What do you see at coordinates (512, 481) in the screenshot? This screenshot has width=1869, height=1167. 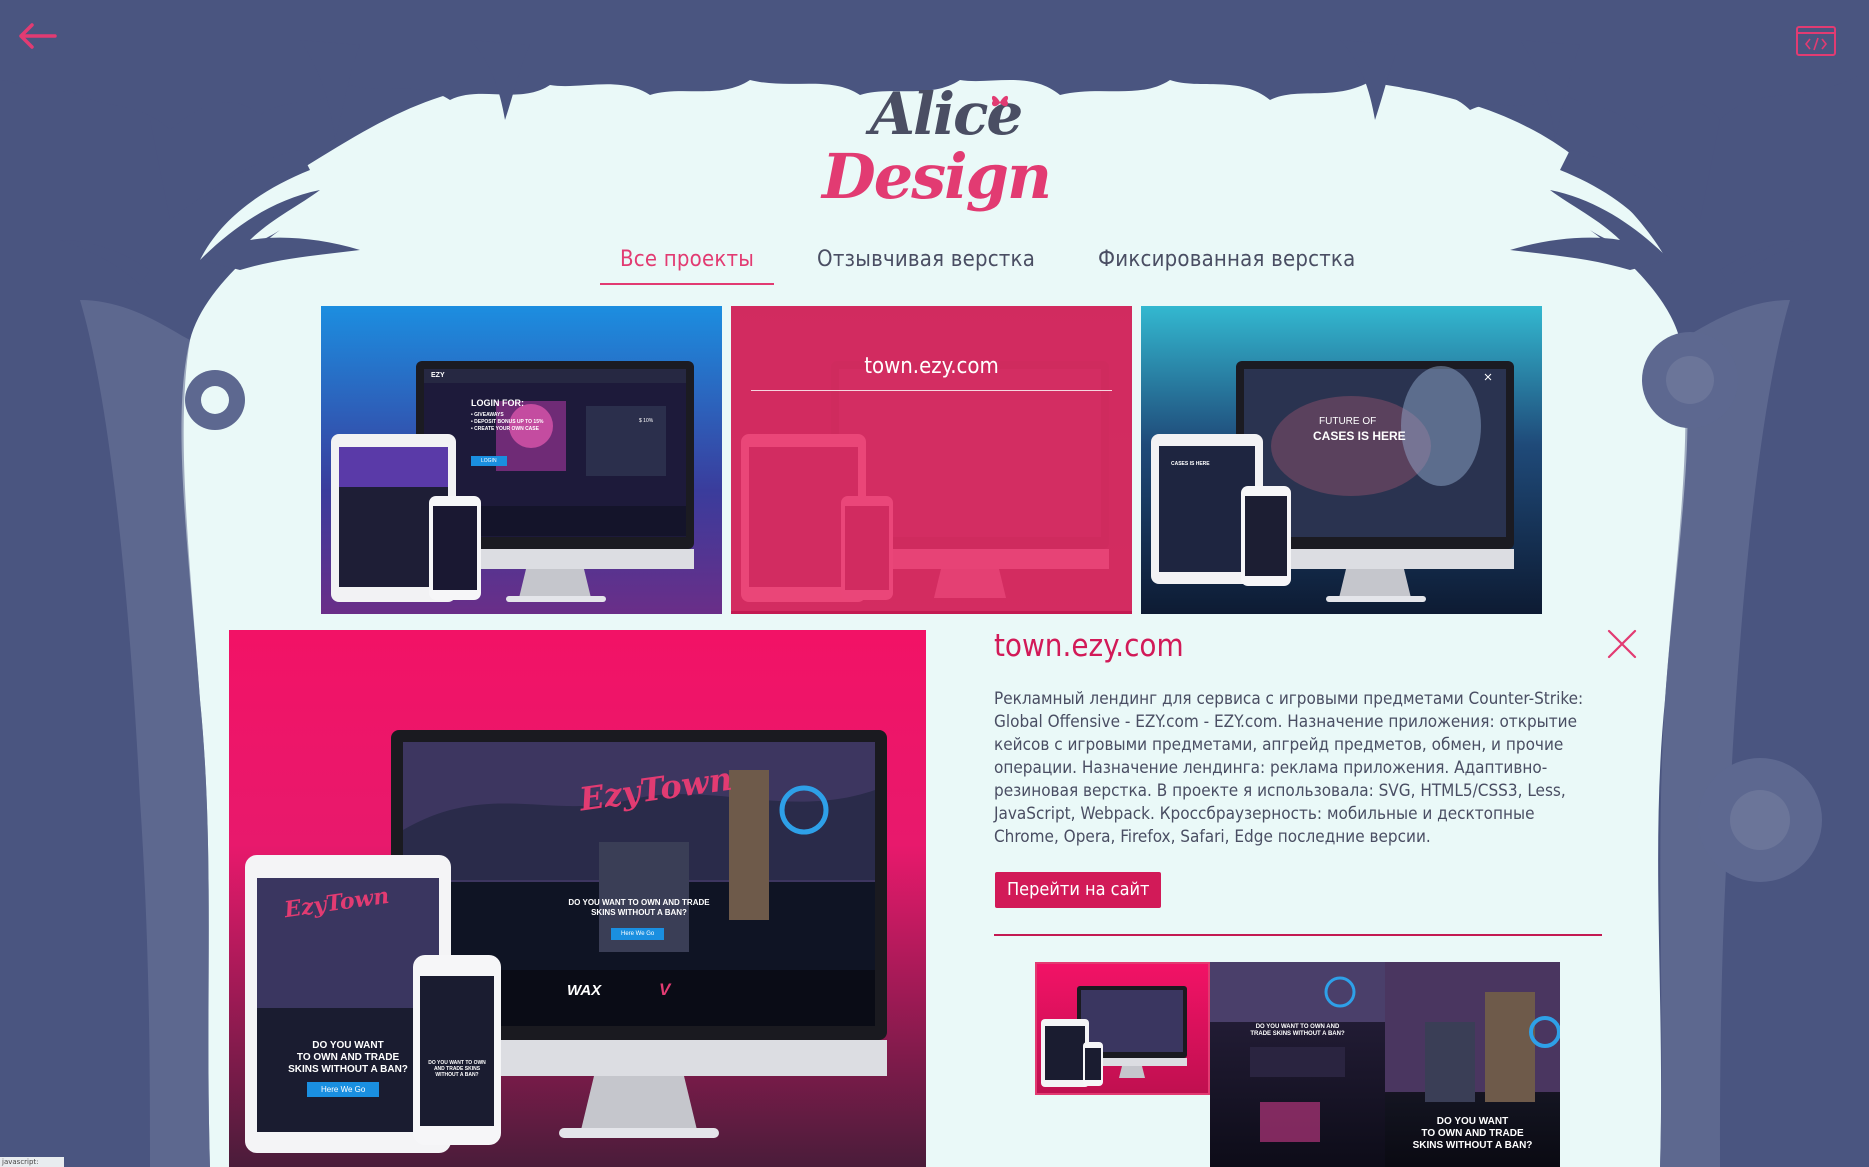 I see `project-preview-ezy` at bounding box center [512, 481].